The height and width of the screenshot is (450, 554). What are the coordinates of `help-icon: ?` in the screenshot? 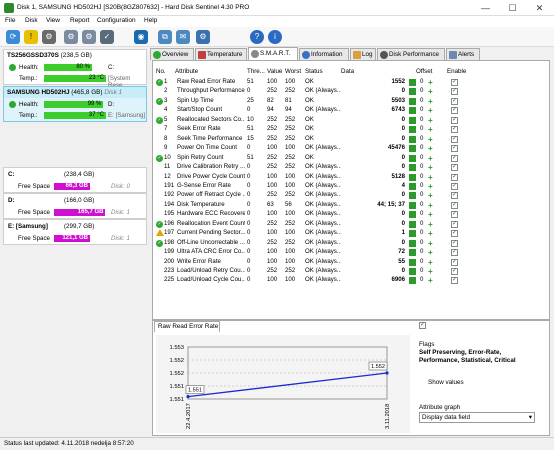 It's located at (257, 37).